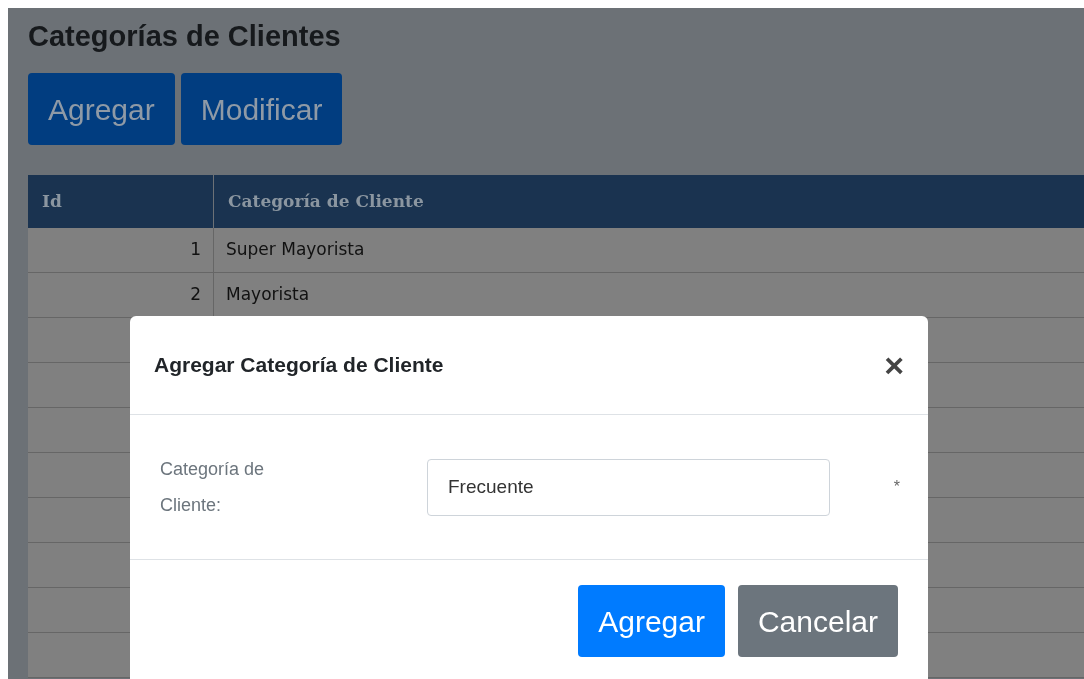 Image resolution: width=1084 pixels, height=679 pixels. I want to click on dialog-title: Agregar Categoría de Cliente, so click(299, 365).